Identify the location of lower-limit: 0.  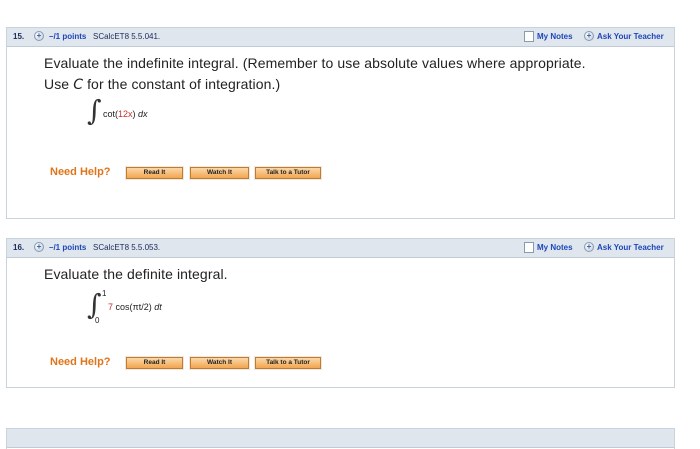
(97, 320).